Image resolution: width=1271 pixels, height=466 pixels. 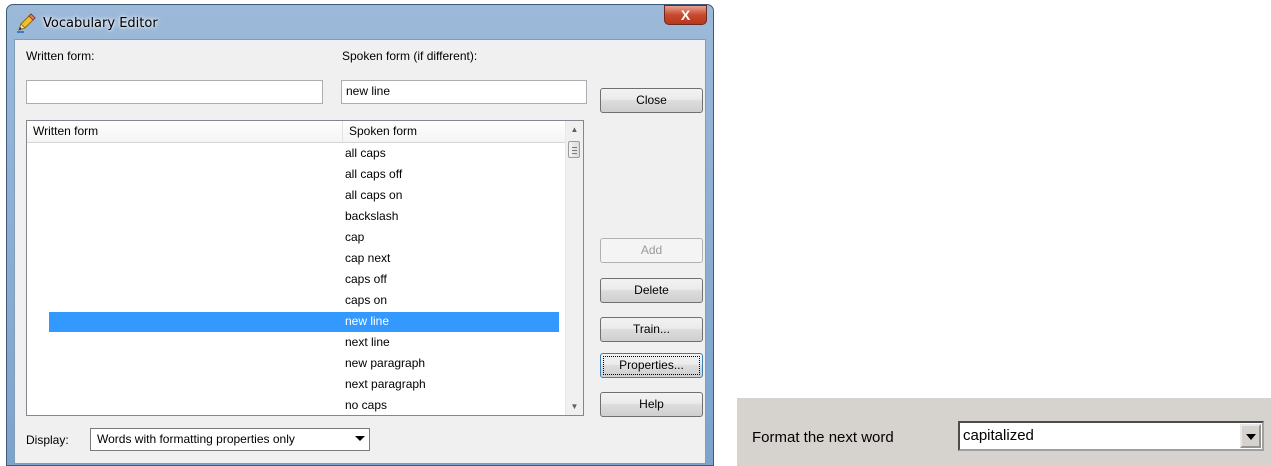 I want to click on window-close-button: X, so click(x=685, y=15).